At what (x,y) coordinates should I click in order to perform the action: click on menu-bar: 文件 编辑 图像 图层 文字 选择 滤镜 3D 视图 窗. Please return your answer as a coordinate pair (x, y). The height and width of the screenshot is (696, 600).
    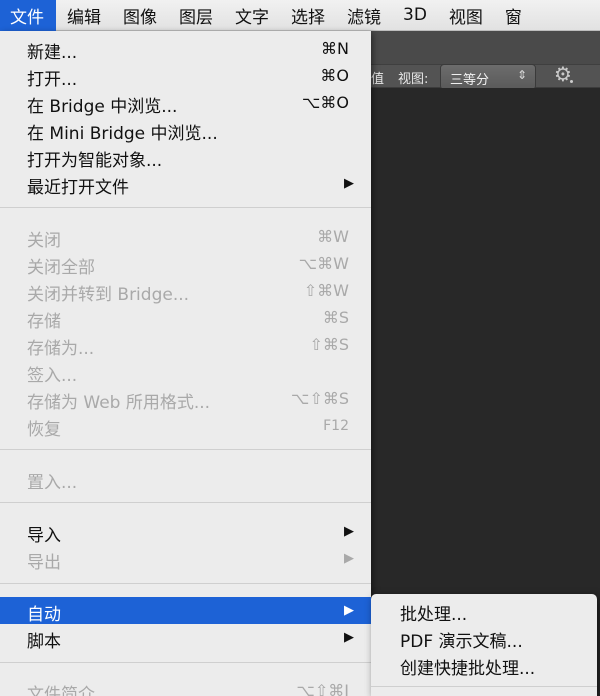
    Looking at the image, I should click on (300, 15).